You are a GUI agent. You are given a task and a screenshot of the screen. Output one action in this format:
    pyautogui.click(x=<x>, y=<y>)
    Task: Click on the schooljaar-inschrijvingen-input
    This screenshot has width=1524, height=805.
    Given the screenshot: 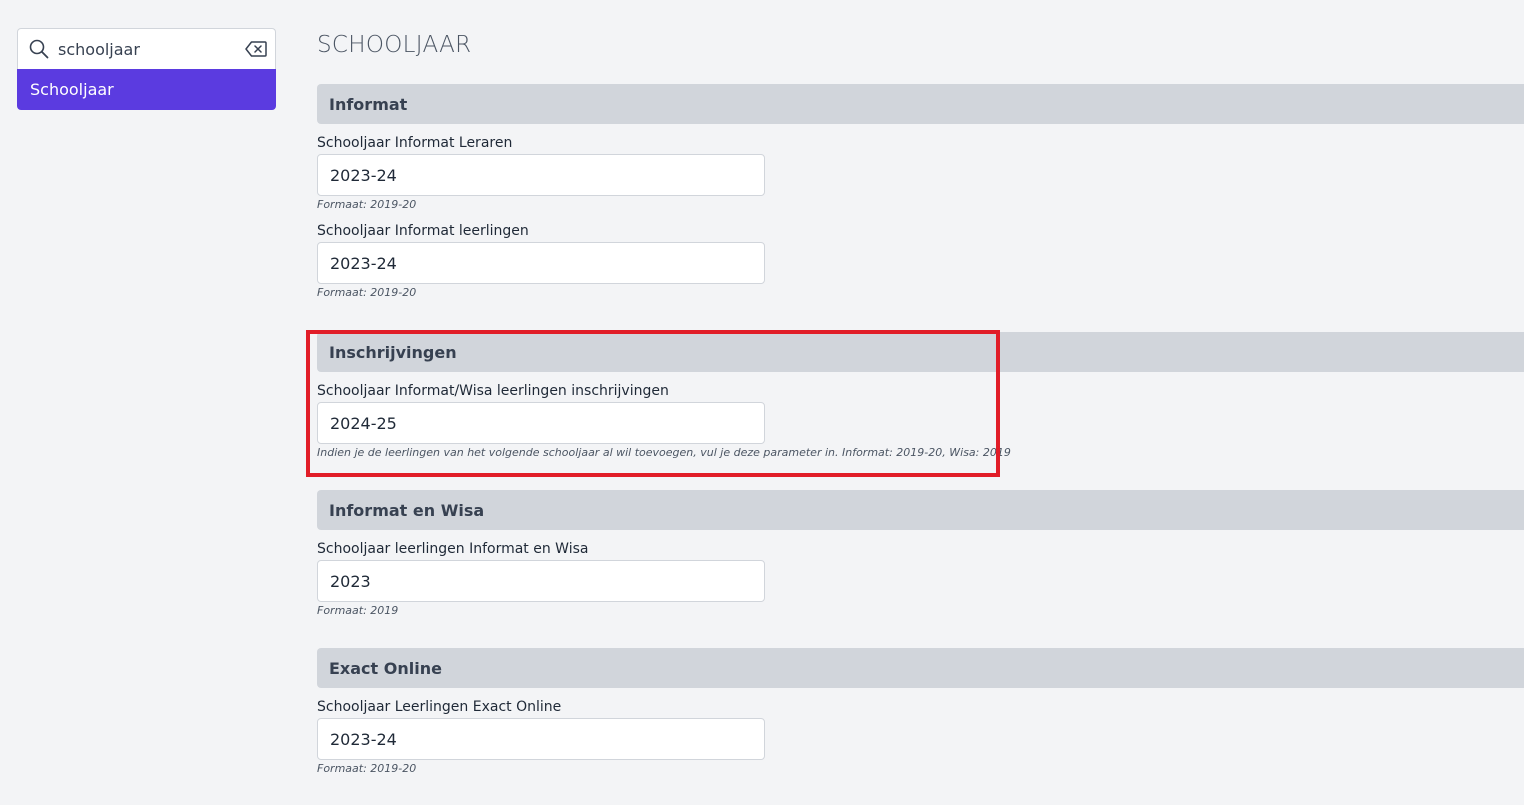 What is the action you would take?
    pyautogui.click(x=541, y=423)
    